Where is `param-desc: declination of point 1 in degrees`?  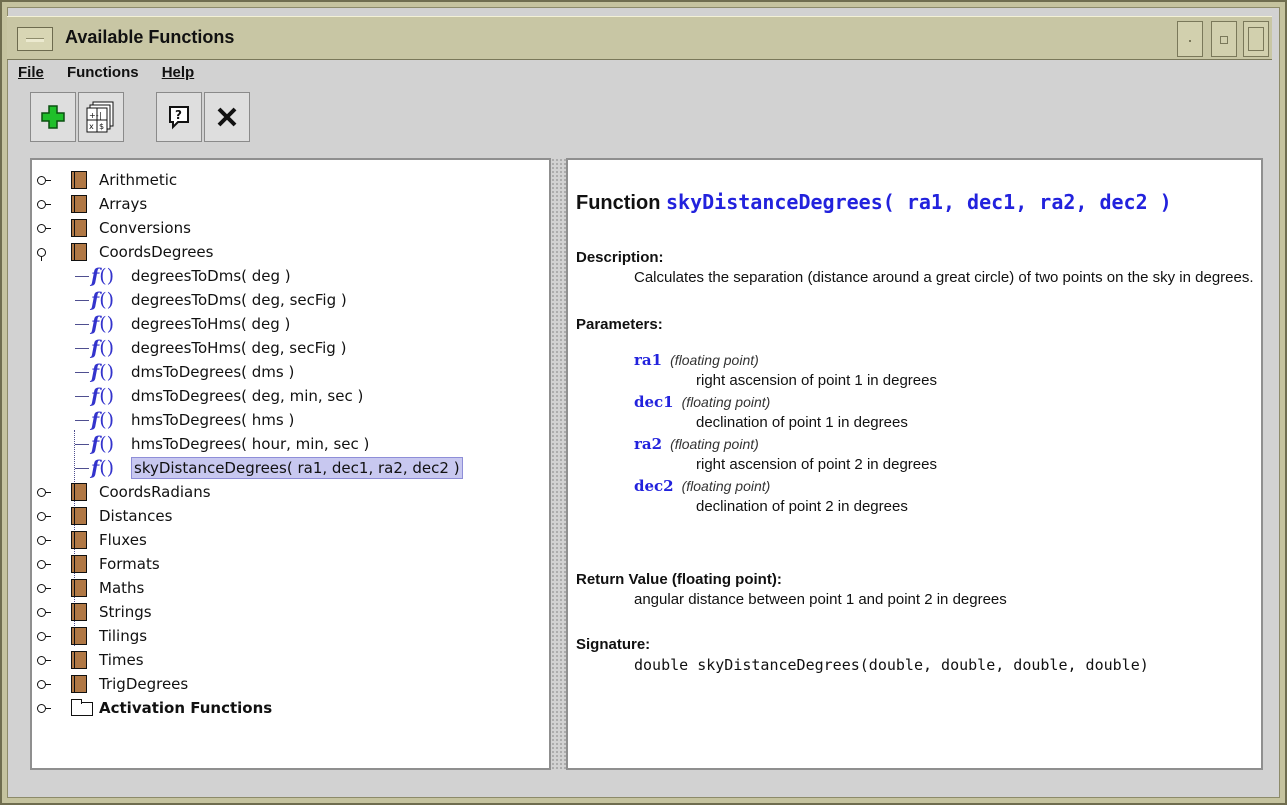 param-desc: declination of point 1 in degrees is located at coordinates (802, 422).